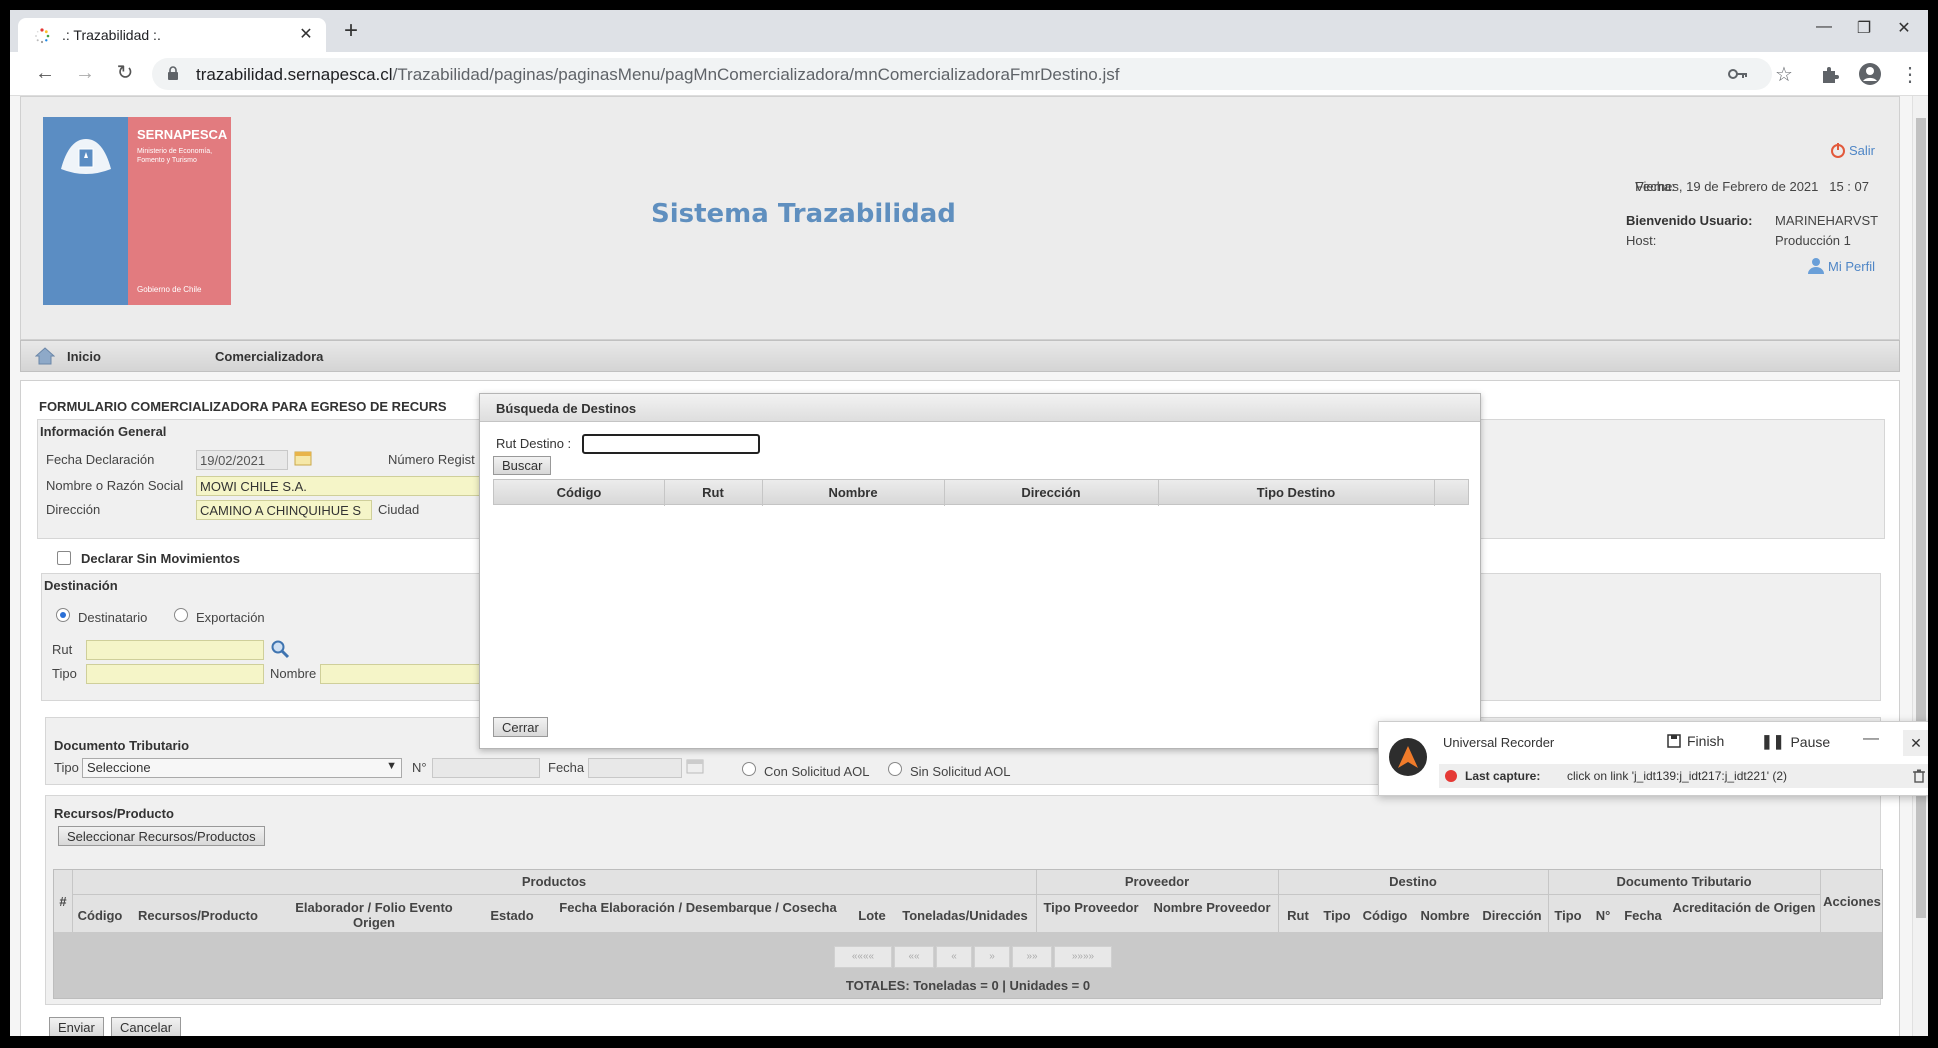 This screenshot has width=1938, height=1048. Describe the element at coordinates (1871, 739) in the screenshot. I see `minimize-recorder-icon: —` at that location.